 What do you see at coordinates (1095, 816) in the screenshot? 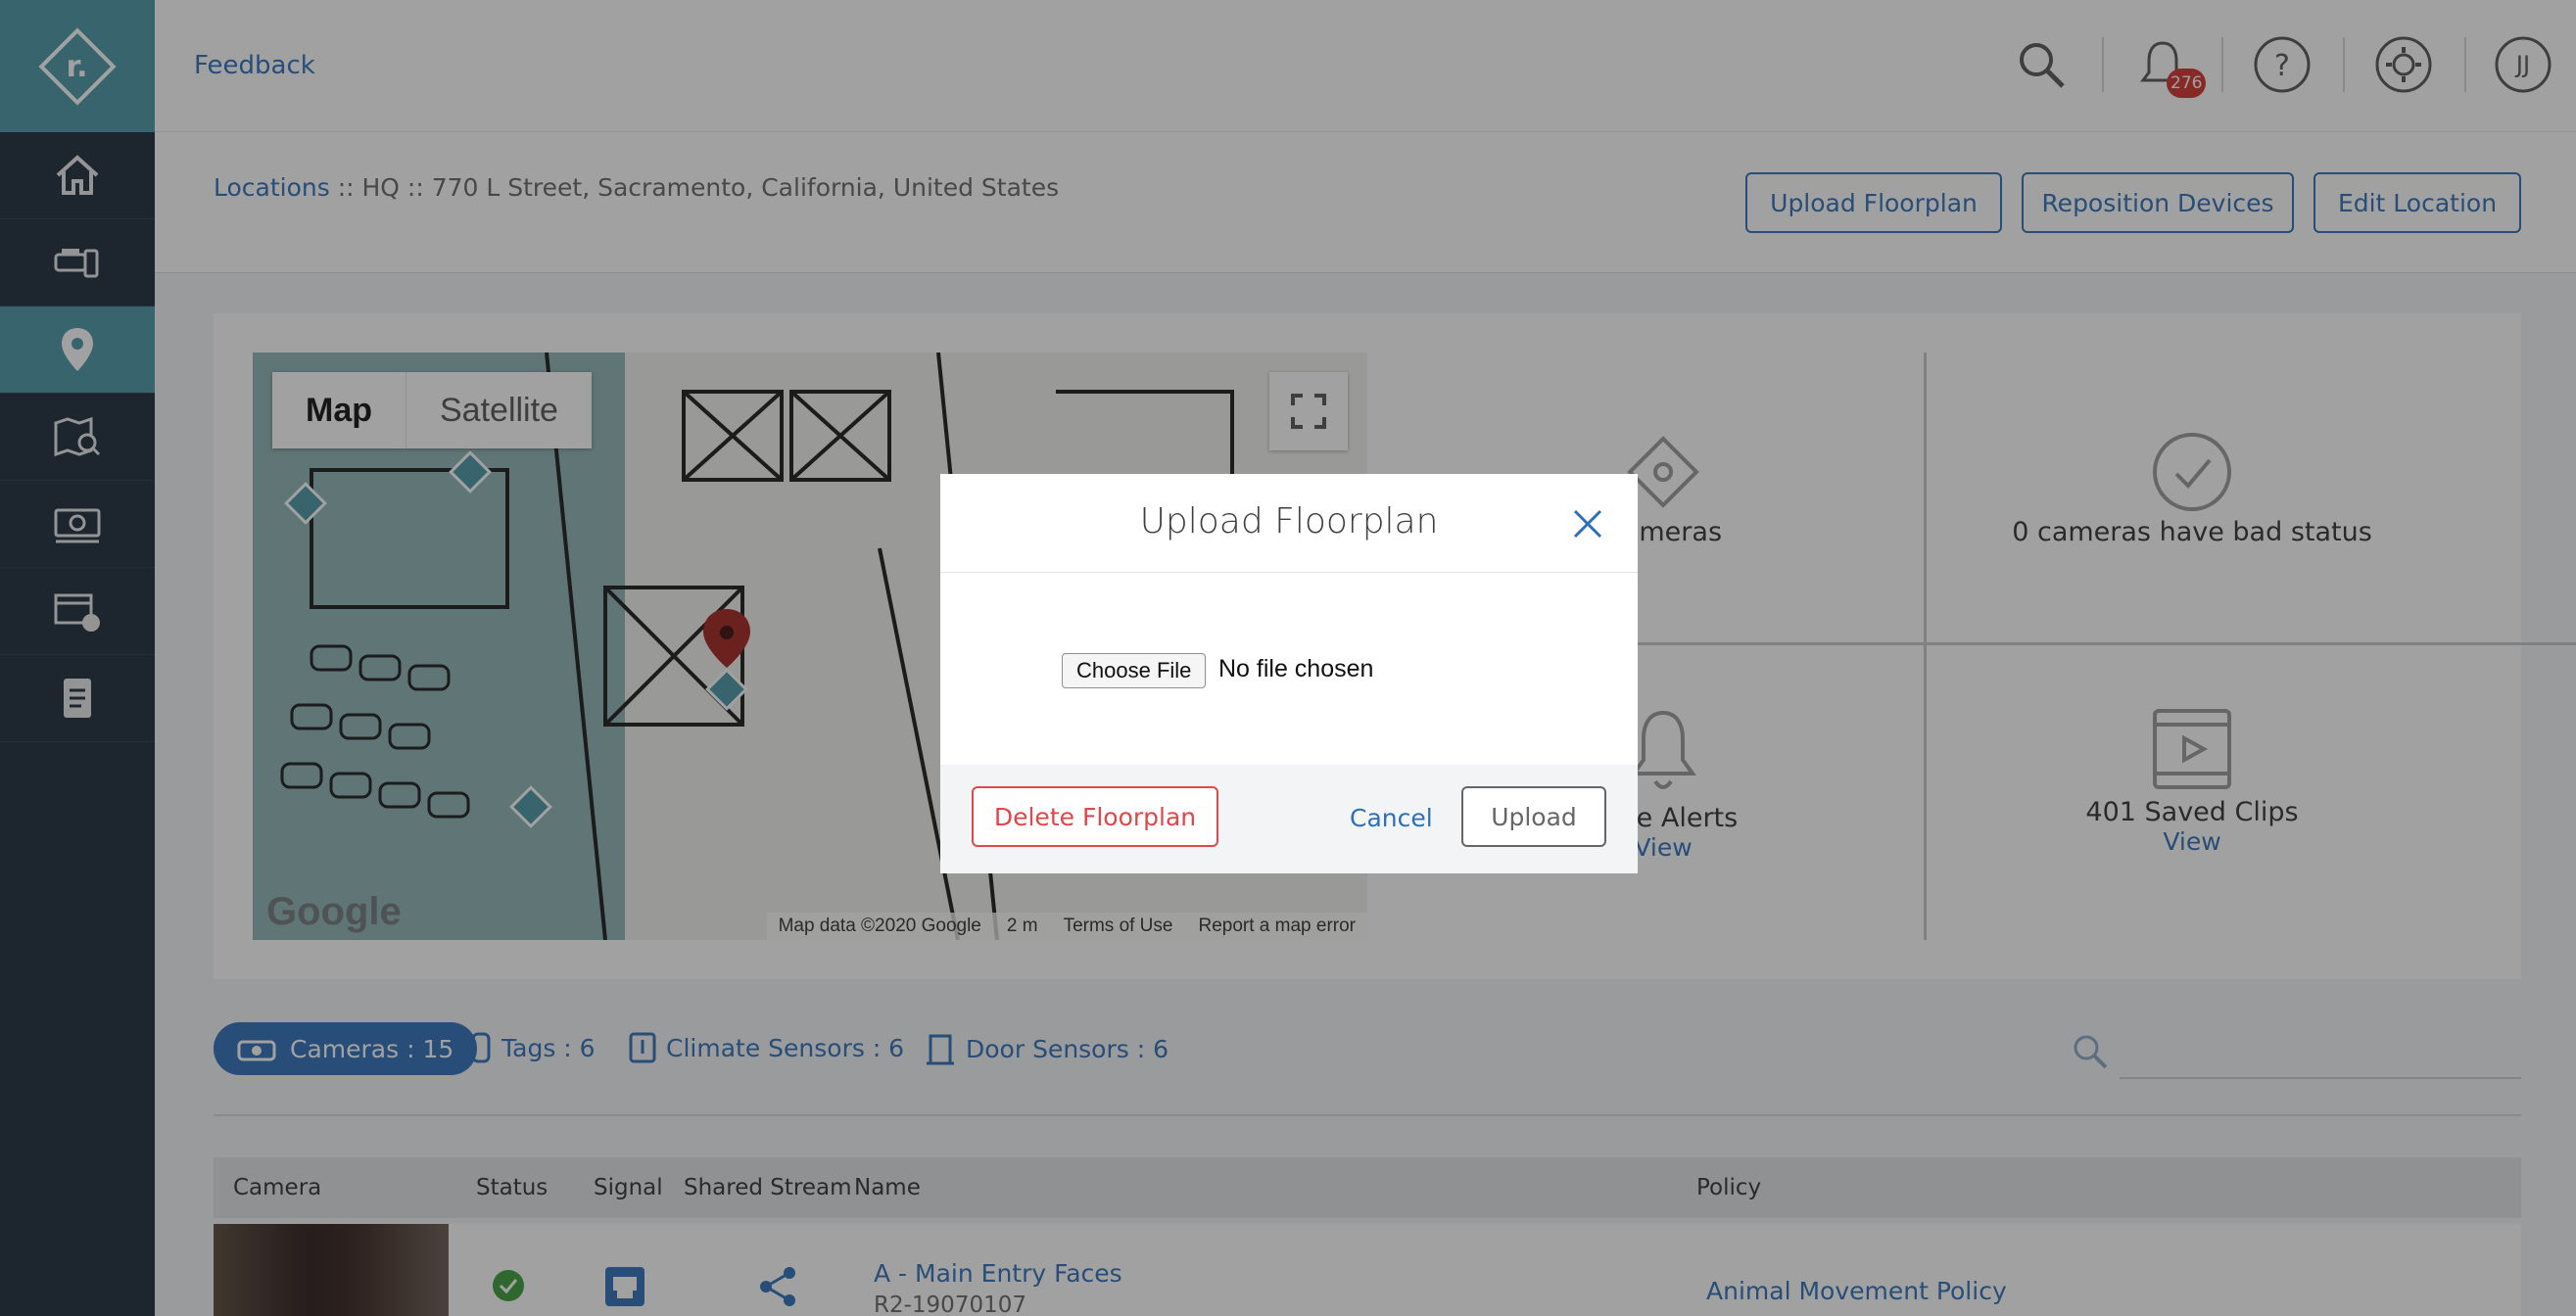
I see `delete-floorplan-button: Delete Floorplan` at bounding box center [1095, 816].